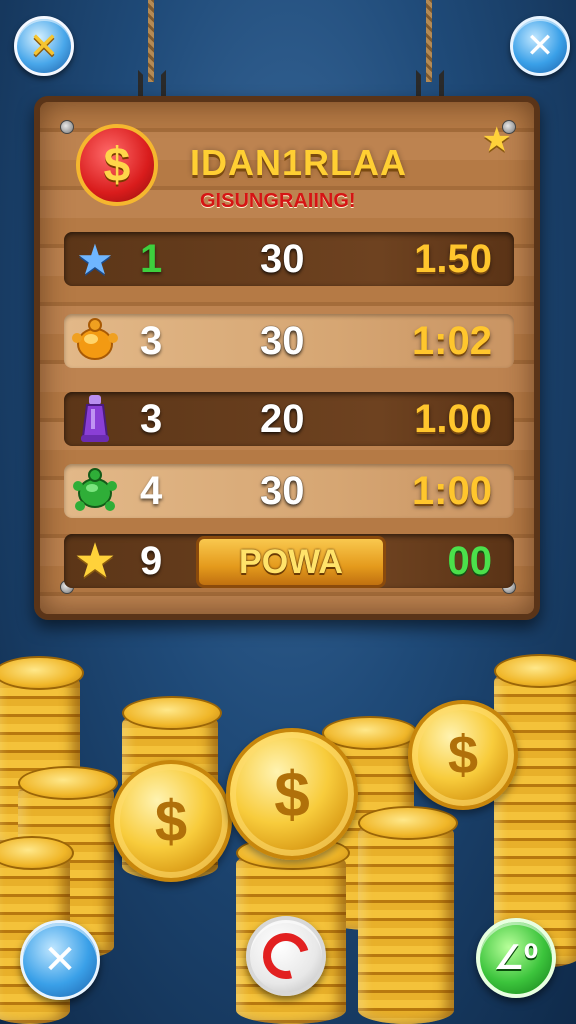  I want to click on row-count: 9, so click(151, 560).